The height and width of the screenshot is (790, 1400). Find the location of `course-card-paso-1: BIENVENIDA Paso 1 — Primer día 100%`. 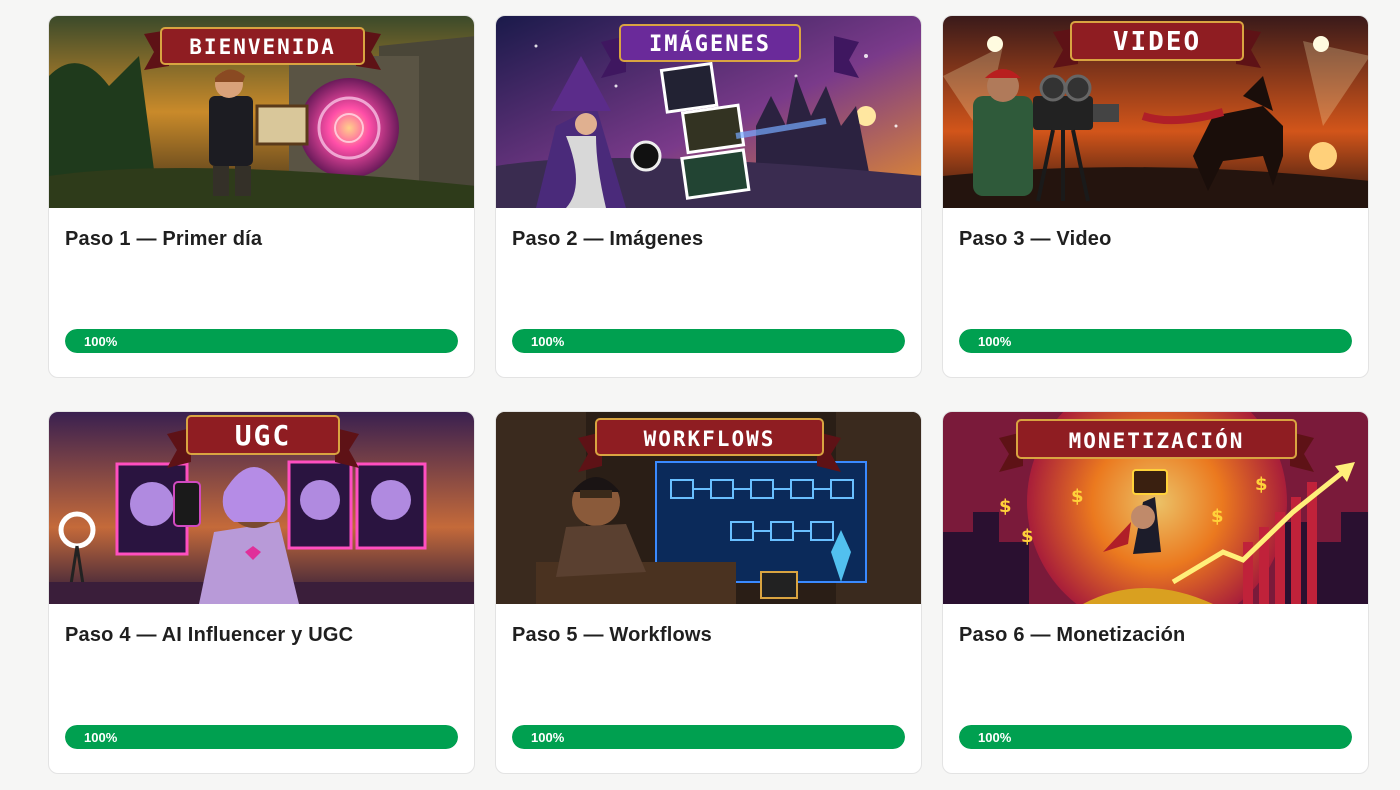

course-card-paso-1: BIENVENIDA Paso 1 — Primer día 100% is located at coordinates (261, 196).